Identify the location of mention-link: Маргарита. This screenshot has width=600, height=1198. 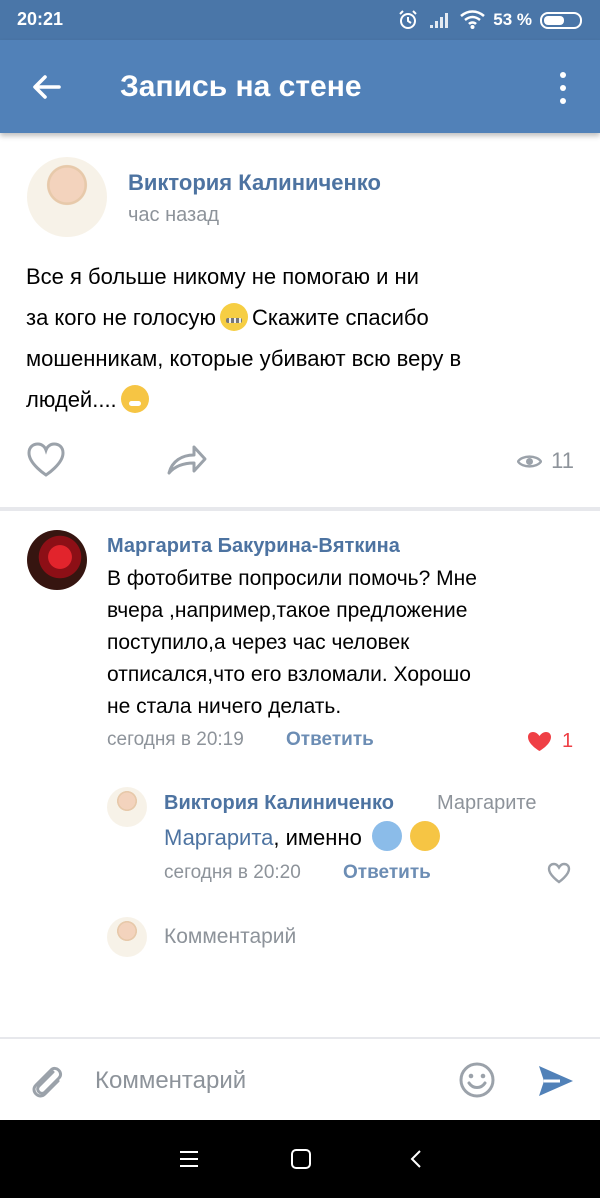
(218, 837).